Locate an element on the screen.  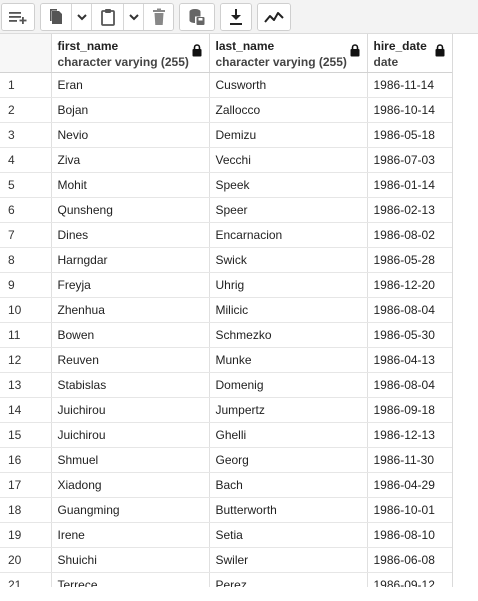
add-row-button is located at coordinates (18, 16).